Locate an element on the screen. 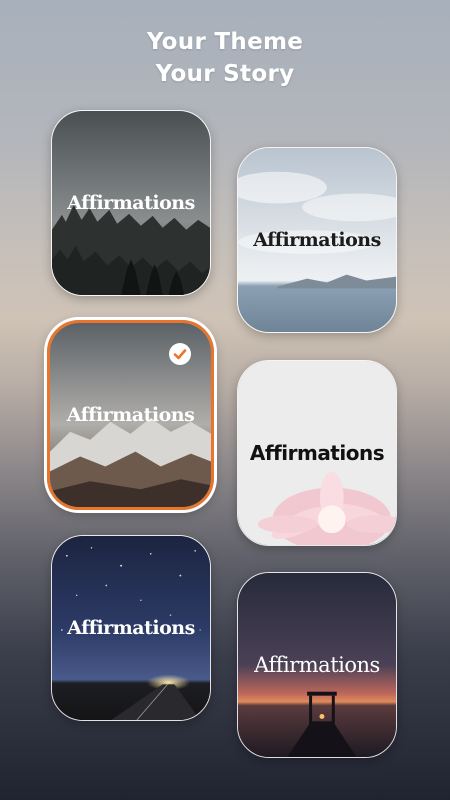 Image resolution: width=450 pixels, height=800 pixels. theme-card-pink-flower: Affirmations is located at coordinates (317, 453).